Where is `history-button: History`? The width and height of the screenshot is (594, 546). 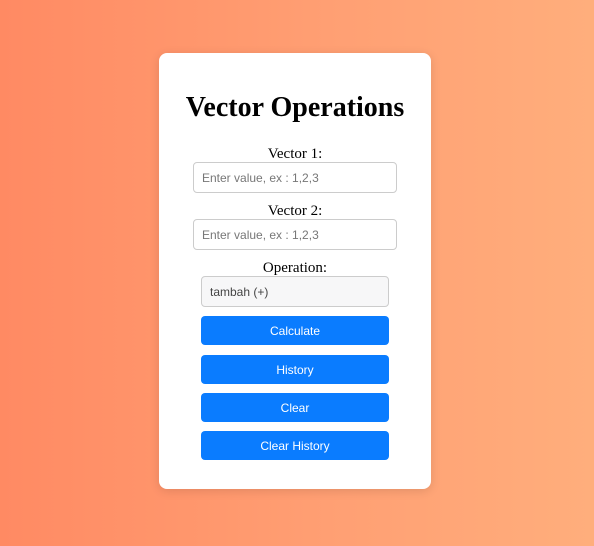 history-button: History is located at coordinates (295, 369).